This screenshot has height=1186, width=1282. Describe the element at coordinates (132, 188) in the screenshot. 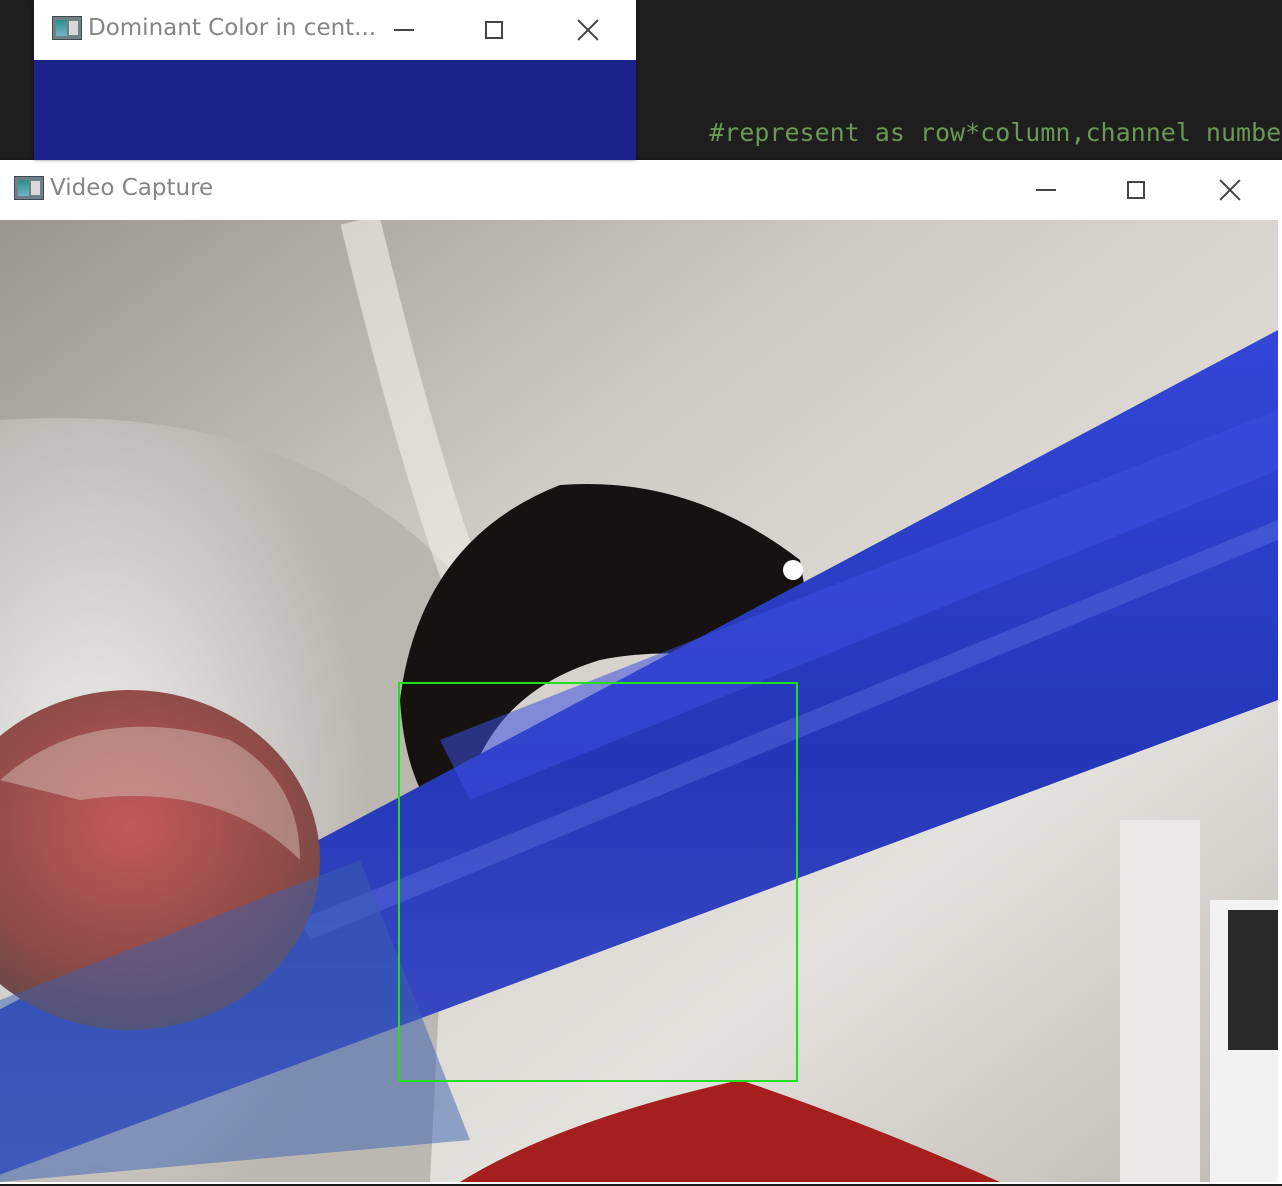

I see `window-title: Video Capture` at that location.